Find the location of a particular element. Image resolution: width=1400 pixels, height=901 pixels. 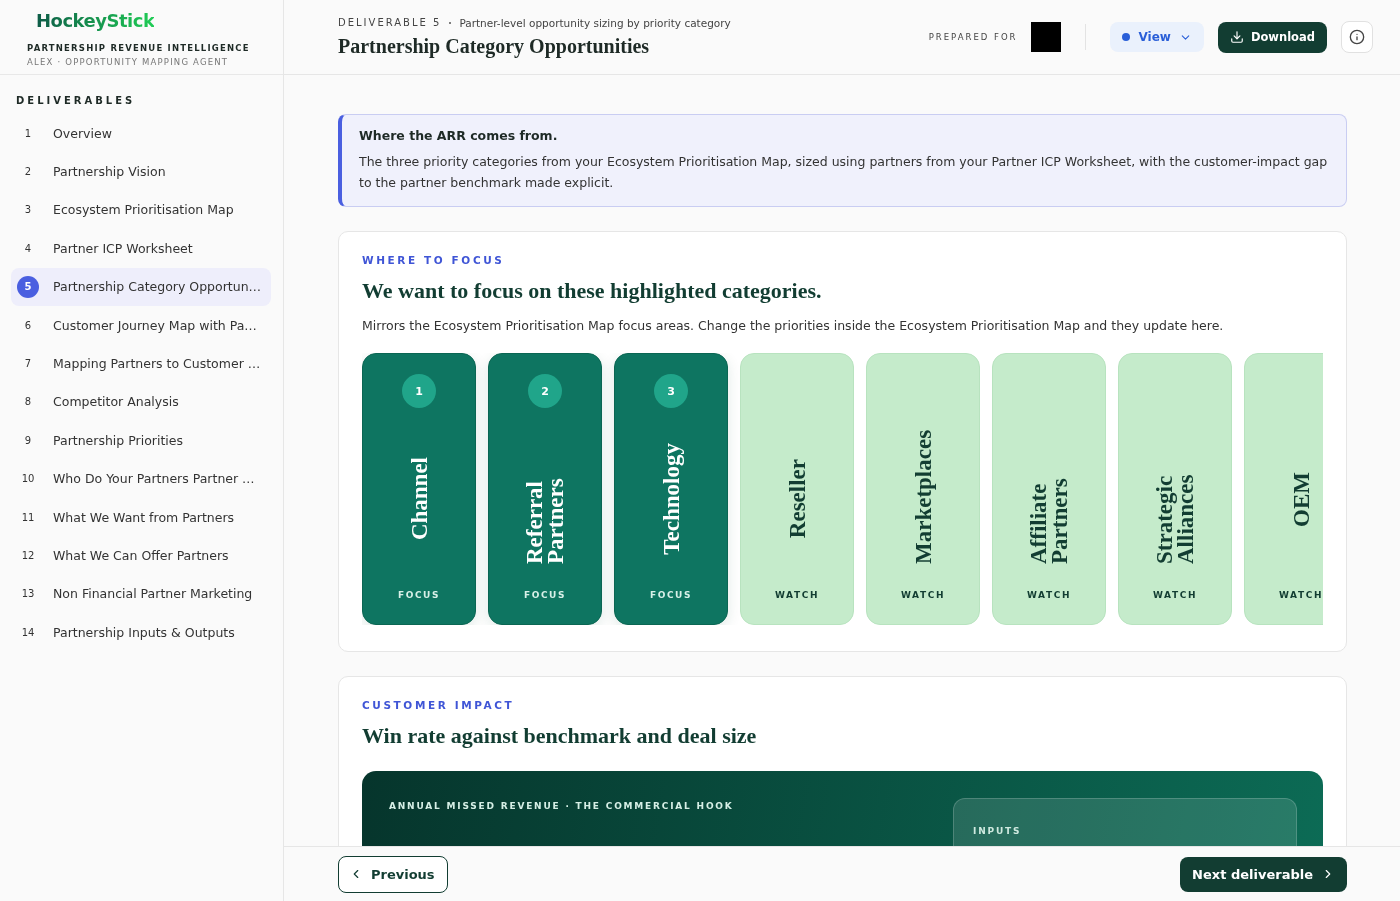

category-name: Technology is located at coordinates (671, 499).